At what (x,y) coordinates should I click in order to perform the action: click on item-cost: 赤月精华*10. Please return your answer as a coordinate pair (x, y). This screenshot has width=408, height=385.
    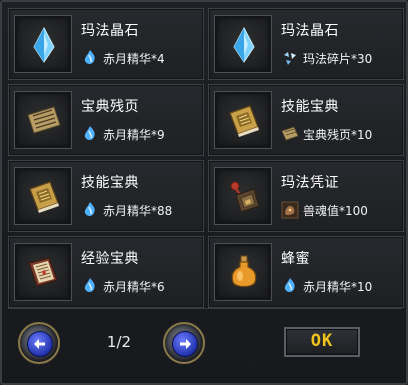
    Looking at the image, I should click on (326, 286).